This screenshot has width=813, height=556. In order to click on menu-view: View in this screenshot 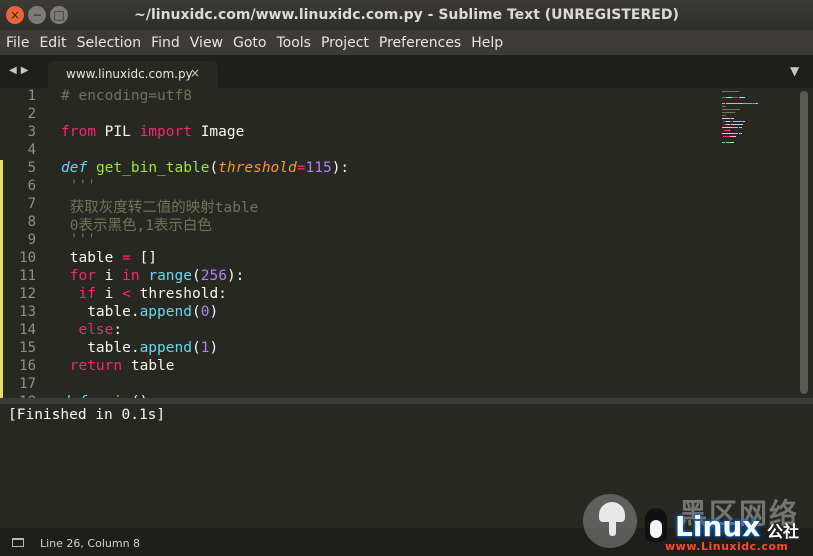, I will do `click(206, 43)`.